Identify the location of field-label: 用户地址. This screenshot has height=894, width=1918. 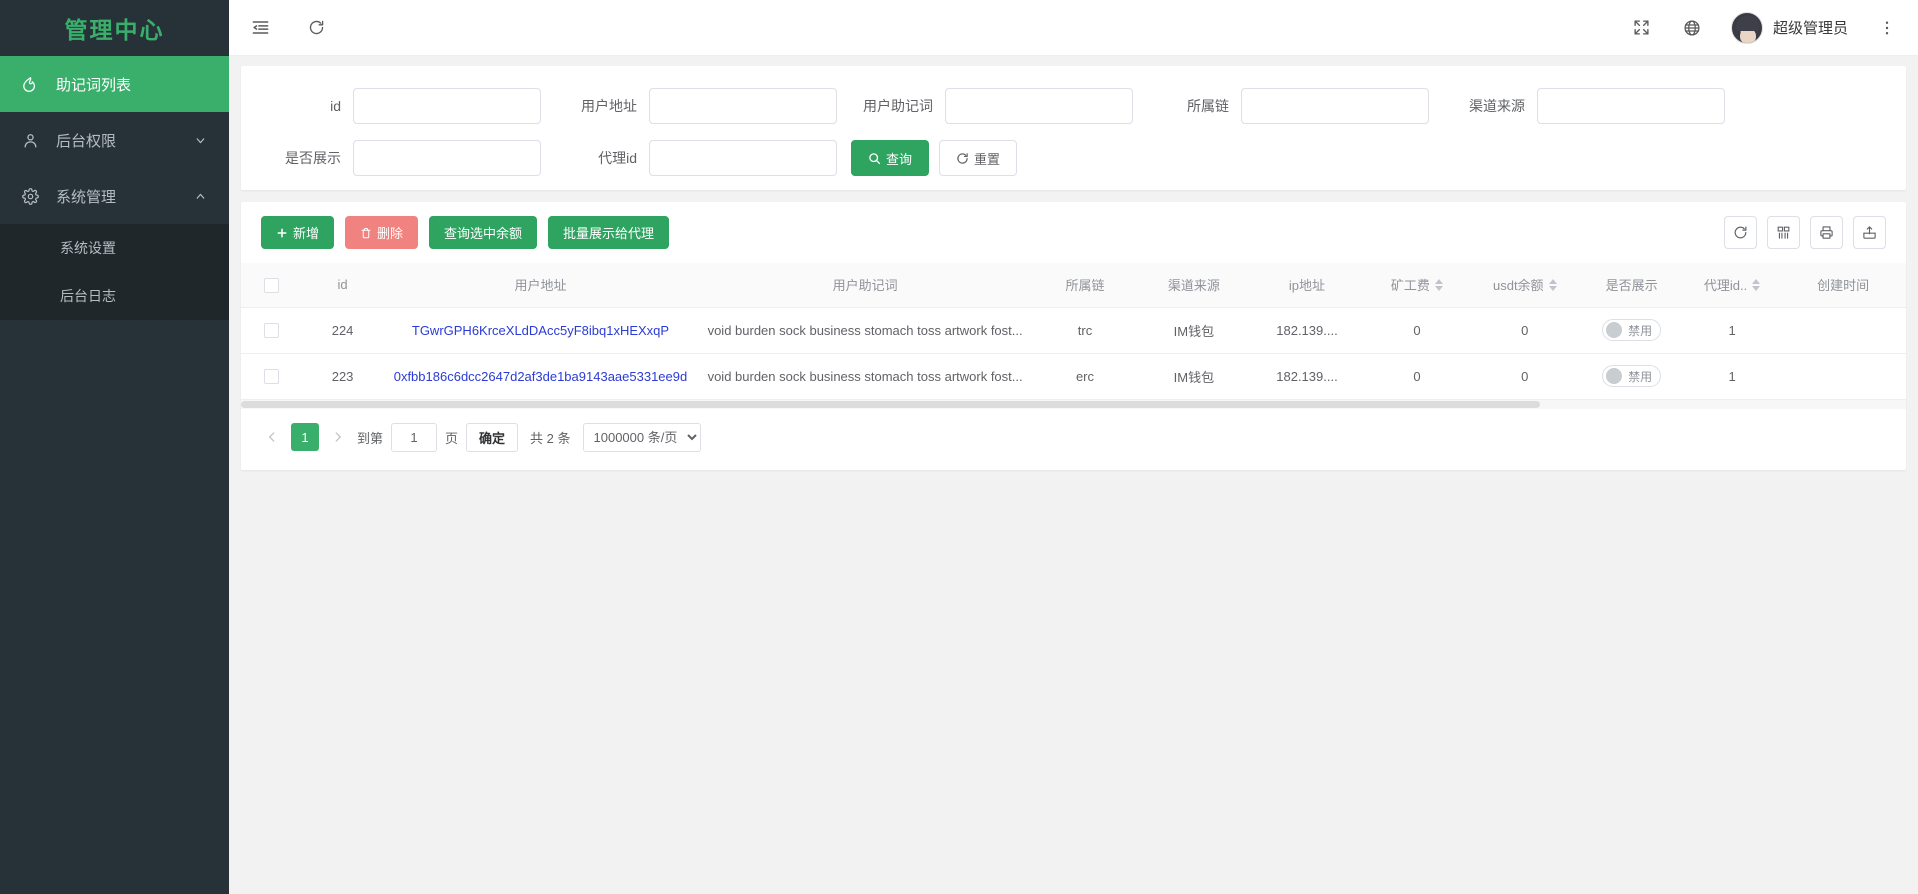
(609, 106).